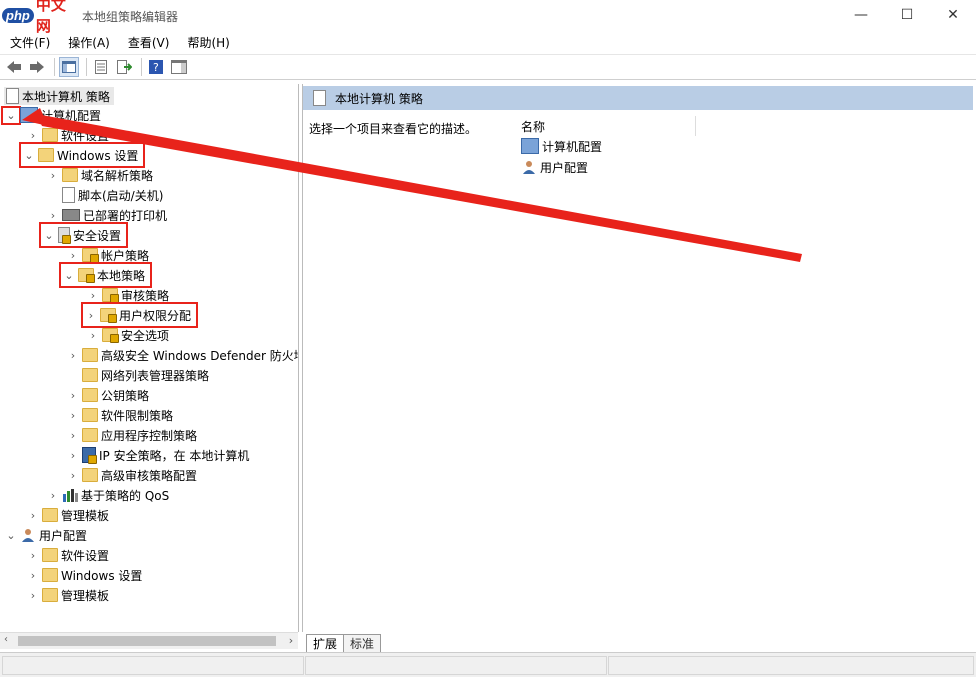 Image resolution: width=976 pixels, height=677 pixels. Describe the element at coordinates (148, 42) in the screenshot. I see `menu-view: 查看(V)` at that location.